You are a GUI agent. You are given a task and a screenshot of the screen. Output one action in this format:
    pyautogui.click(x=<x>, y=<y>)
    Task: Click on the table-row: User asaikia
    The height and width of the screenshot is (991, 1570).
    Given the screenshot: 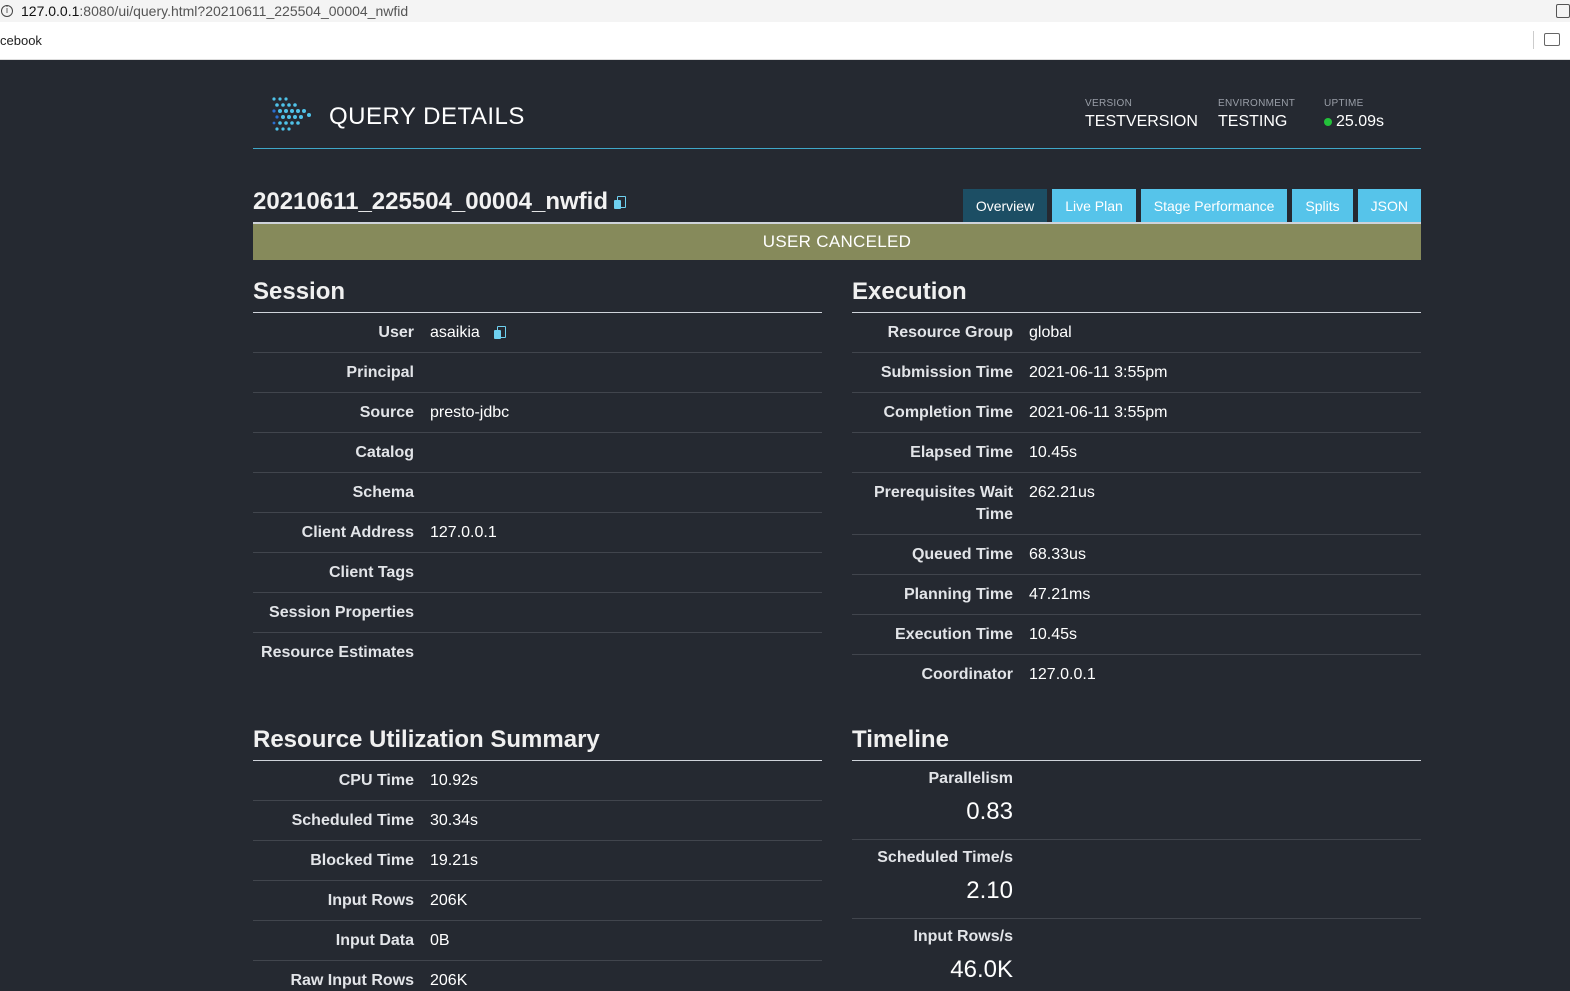 What is the action you would take?
    pyautogui.click(x=537, y=333)
    